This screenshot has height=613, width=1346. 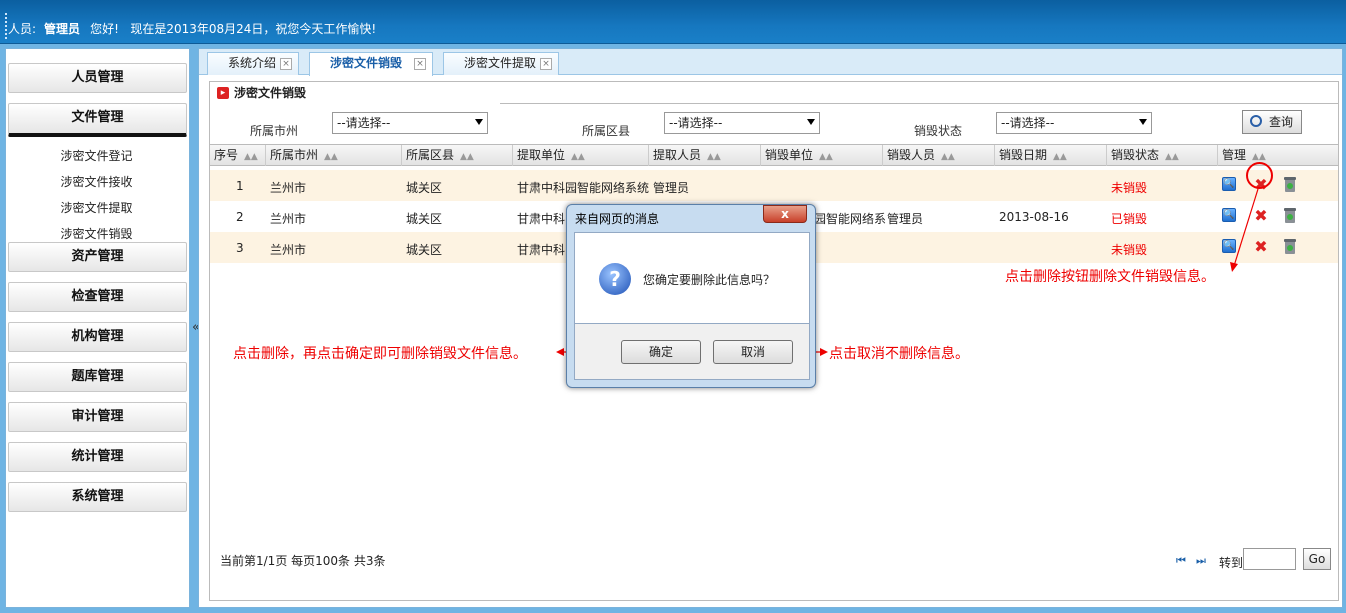 I want to click on column-header: 提取单位 ▲▲, so click(x=581, y=155).